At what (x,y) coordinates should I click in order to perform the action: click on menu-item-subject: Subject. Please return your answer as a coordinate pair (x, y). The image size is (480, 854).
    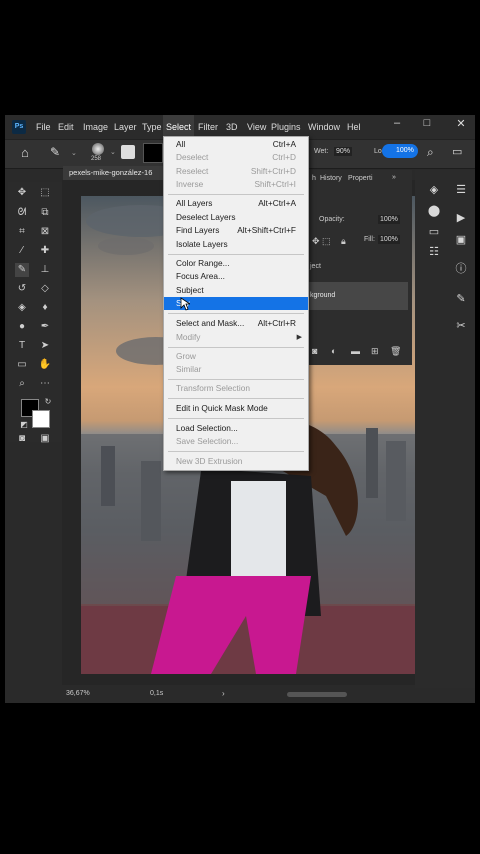
    Looking at the image, I should click on (236, 290).